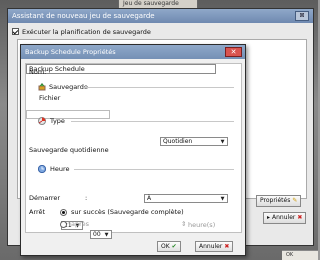 Image resolution: width=320 pixels, height=260 pixels. What do you see at coordinates (295, 200) in the screenshot?
I see `properties-icon: ✎` at bounding box center [295, 200].